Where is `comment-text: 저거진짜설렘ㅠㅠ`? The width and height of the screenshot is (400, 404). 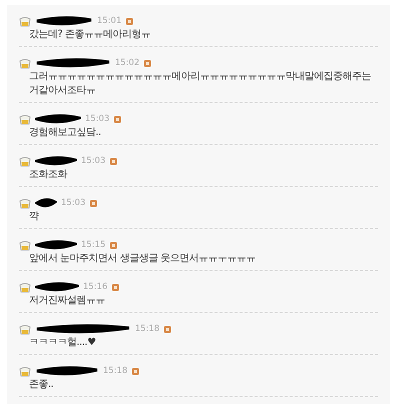 comment-text: 저거진짜설렘ㅠㅠ is located at coordinates (67, 301).